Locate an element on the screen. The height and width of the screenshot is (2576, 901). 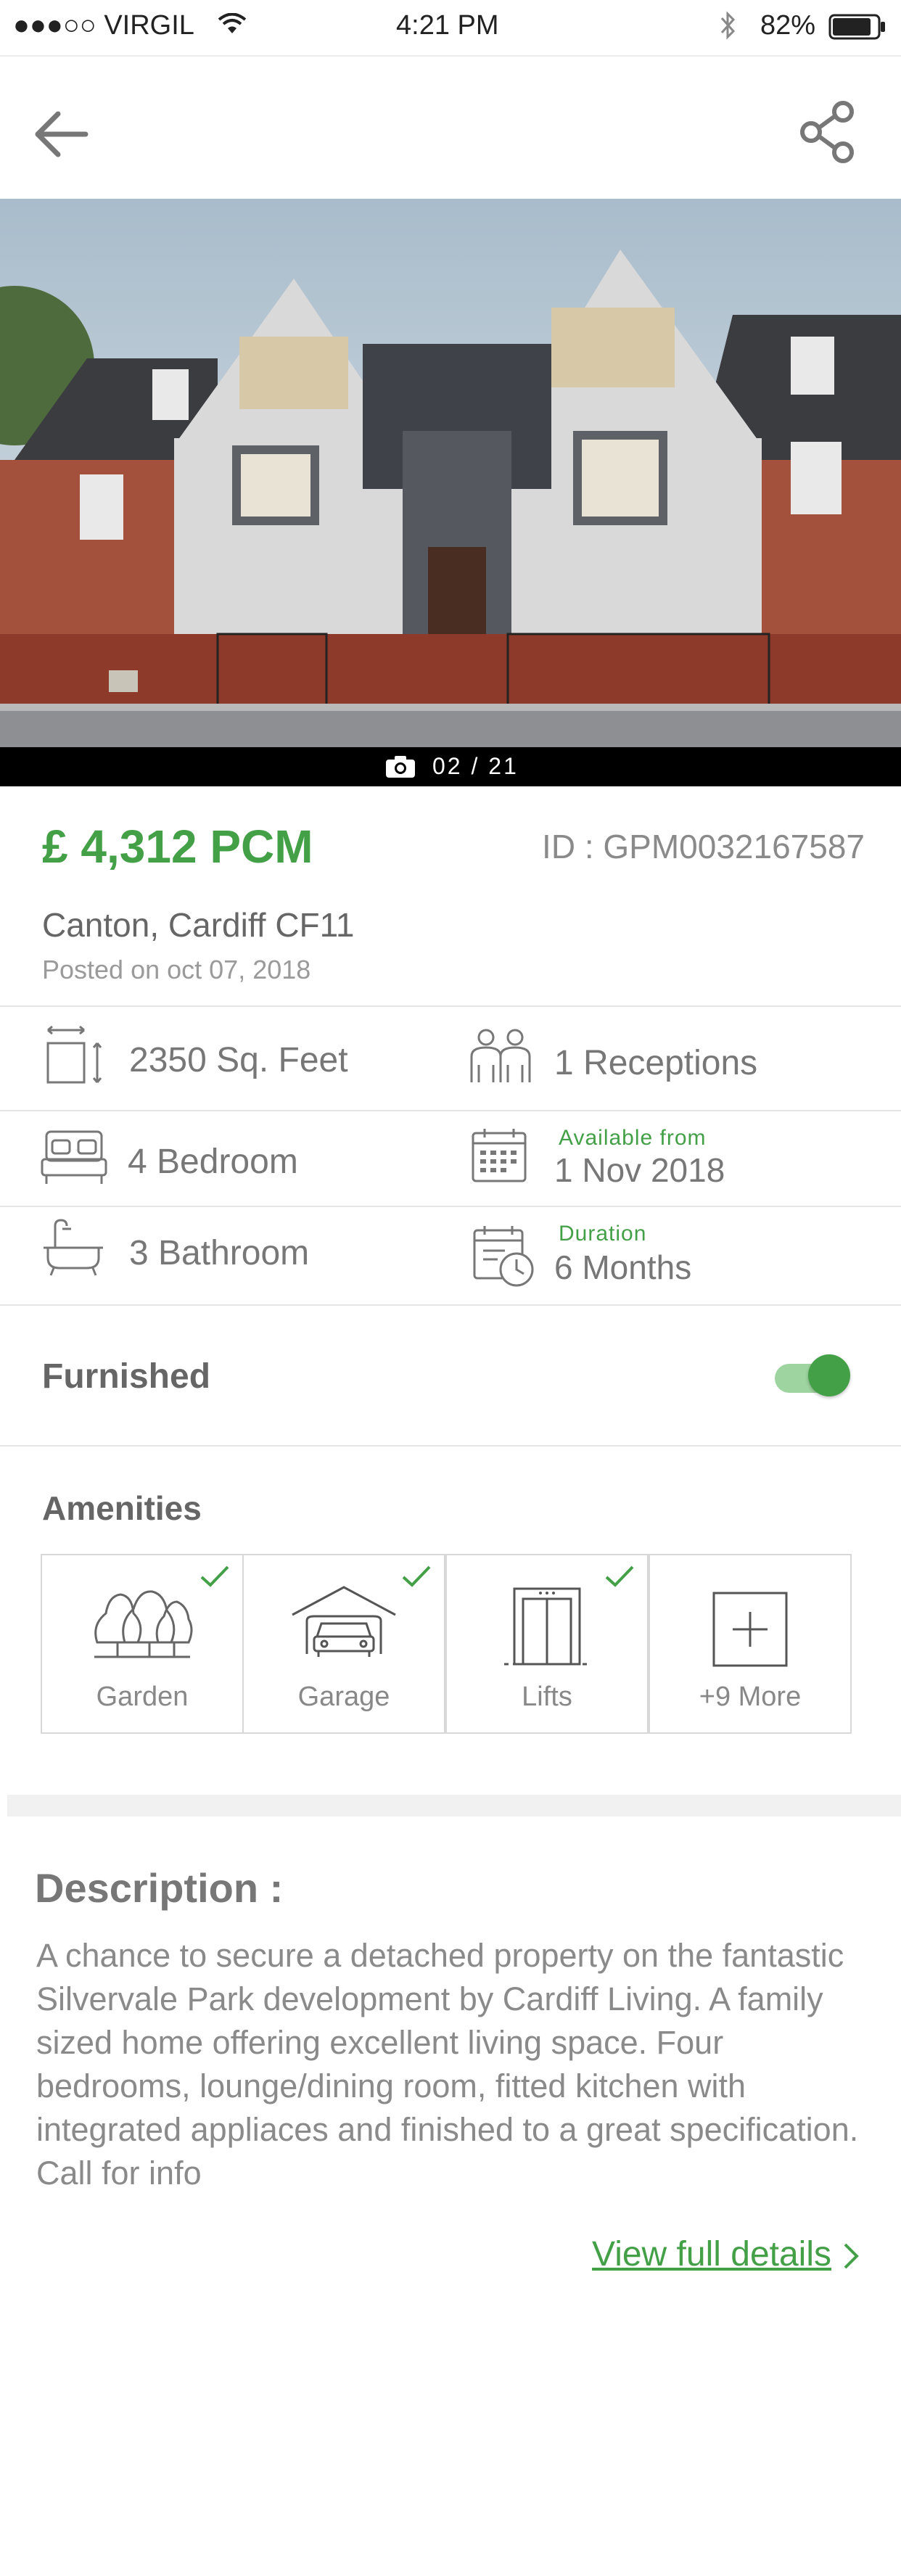
back-button is located at coordinates (61, 134).